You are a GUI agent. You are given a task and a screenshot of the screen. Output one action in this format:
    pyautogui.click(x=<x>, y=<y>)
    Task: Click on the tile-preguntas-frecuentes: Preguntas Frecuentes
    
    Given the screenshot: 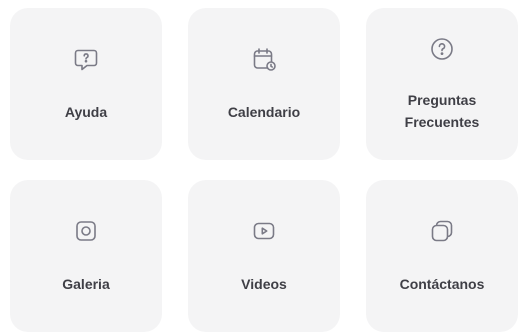 What is the action you would take?
    pyautogui.click(x=442, y=84)
    